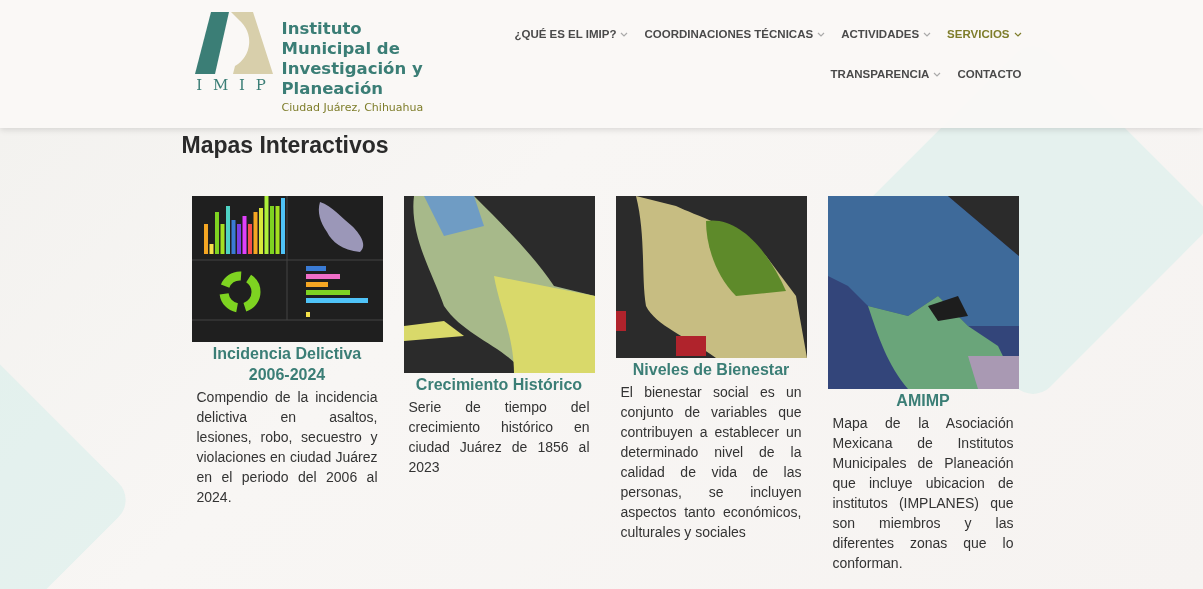 The image size is (1203, 589). What do you see at coordinates (287, 364) in the screenshot?
I see `card-title-link: Incidencia Delictiva 2006-2024` at bounding box center [287, 364].